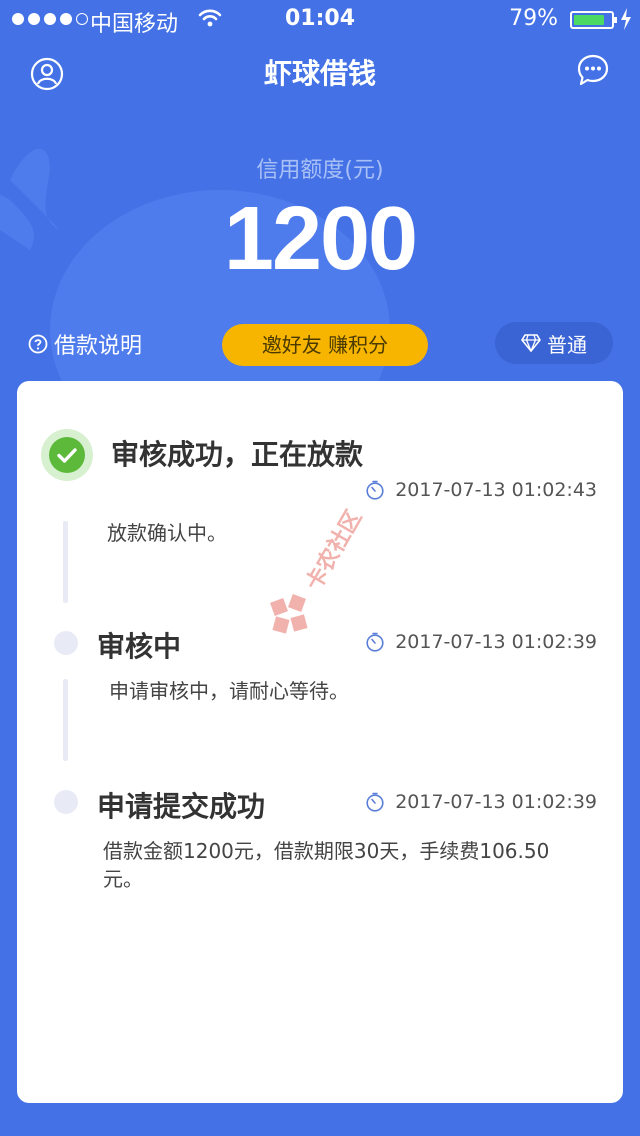 The height and width of the screenshot is (1136, 640). Describe the element at coordinates (496, 490) in the screenshot. I see `step-time-text: 2017-07-13 01:02:43` at that location.